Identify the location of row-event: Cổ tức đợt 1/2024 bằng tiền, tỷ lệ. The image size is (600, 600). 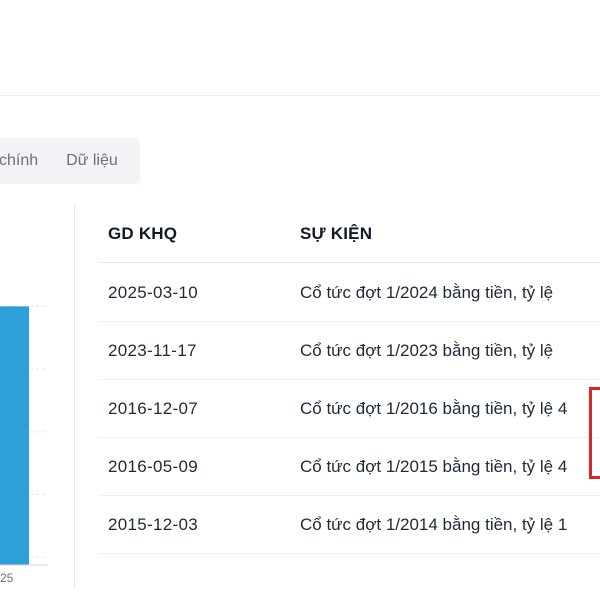
(427, 292).